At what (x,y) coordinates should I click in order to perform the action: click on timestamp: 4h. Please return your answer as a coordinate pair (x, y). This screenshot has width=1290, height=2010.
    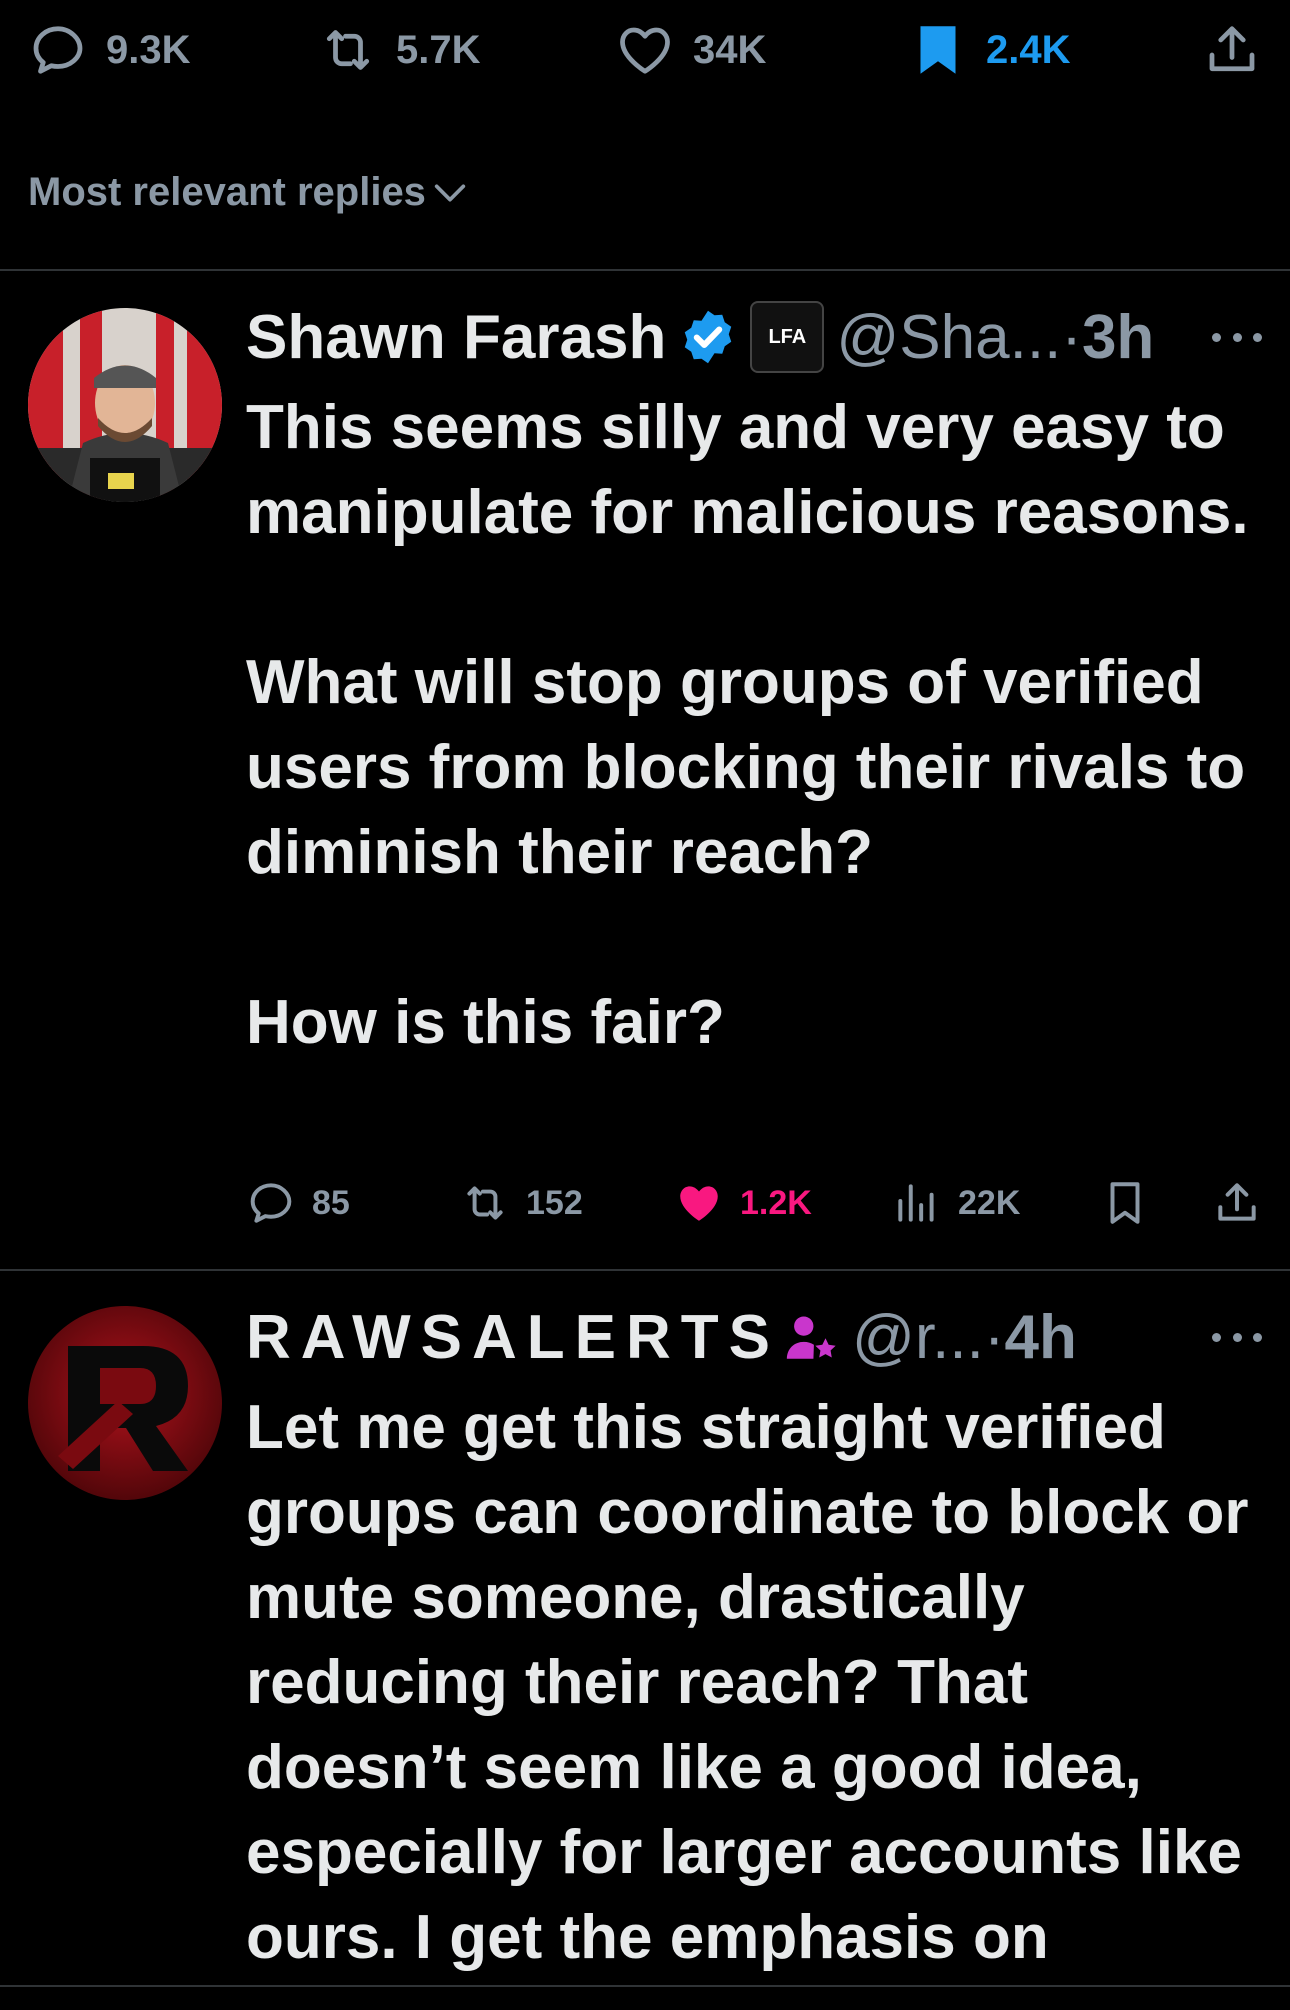
    Looking at the image, I should click on (1041, 1337).